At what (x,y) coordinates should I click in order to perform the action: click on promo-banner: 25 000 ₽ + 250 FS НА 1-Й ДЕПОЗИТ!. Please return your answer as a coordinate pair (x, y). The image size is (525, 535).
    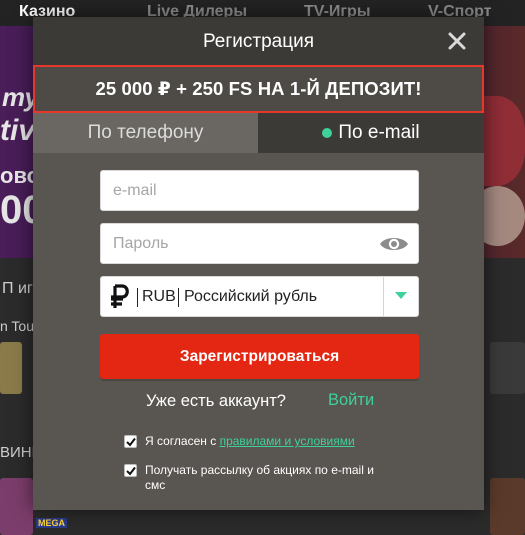
    Looking at the image, I should click on (258, 89).